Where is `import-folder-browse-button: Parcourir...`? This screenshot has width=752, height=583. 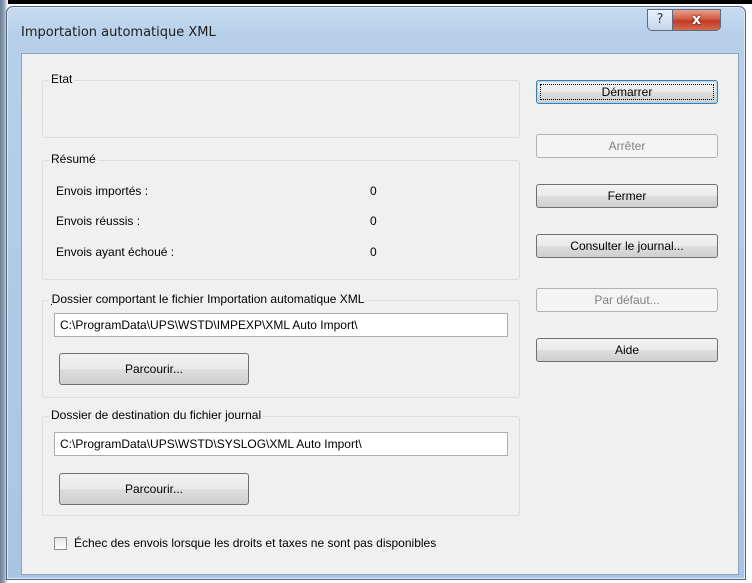 import-folder-browse-button: Parcourir... is located at coordinates (154, 369).